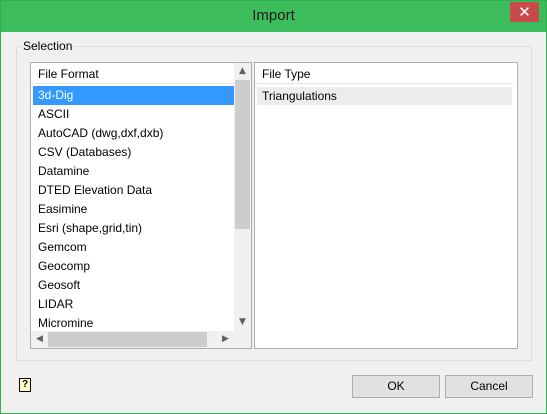  I want to click on horizontal-scrollbar: ◀ ▶, so click(132, 339).